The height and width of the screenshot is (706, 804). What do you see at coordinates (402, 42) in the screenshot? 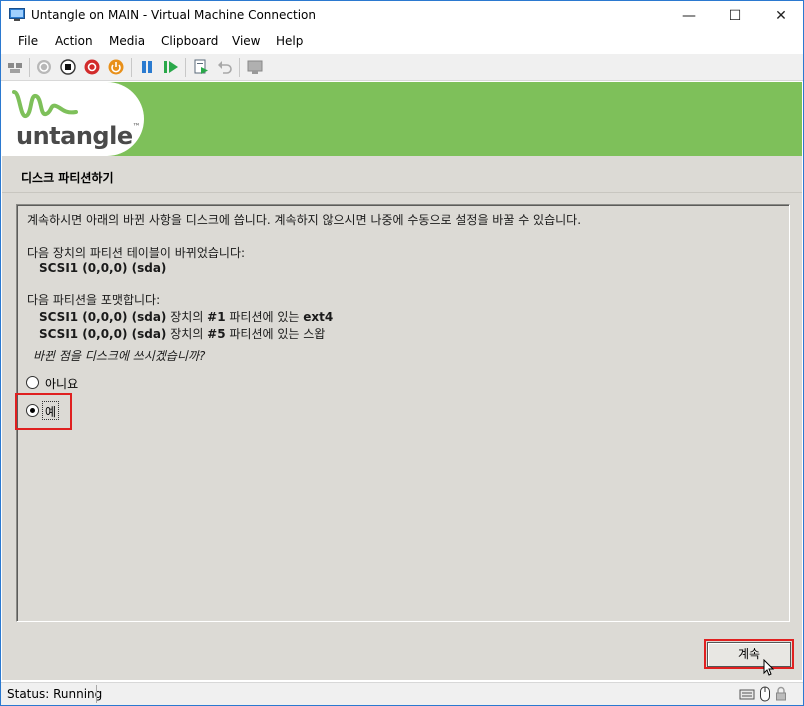
I see `menu-bar: File Action Media Clipboard View Help` at bounding box center [402, 42].